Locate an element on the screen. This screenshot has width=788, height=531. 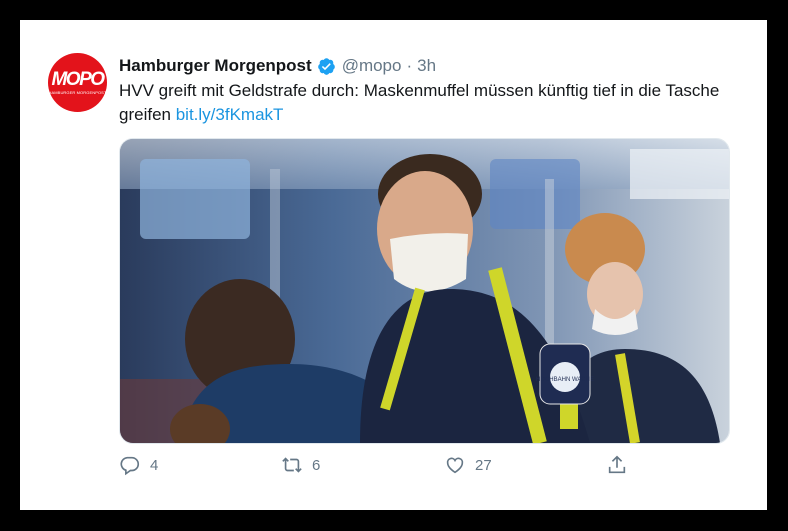
account-name: Hamburger Morgenpost is located at coordinates (215, 66).